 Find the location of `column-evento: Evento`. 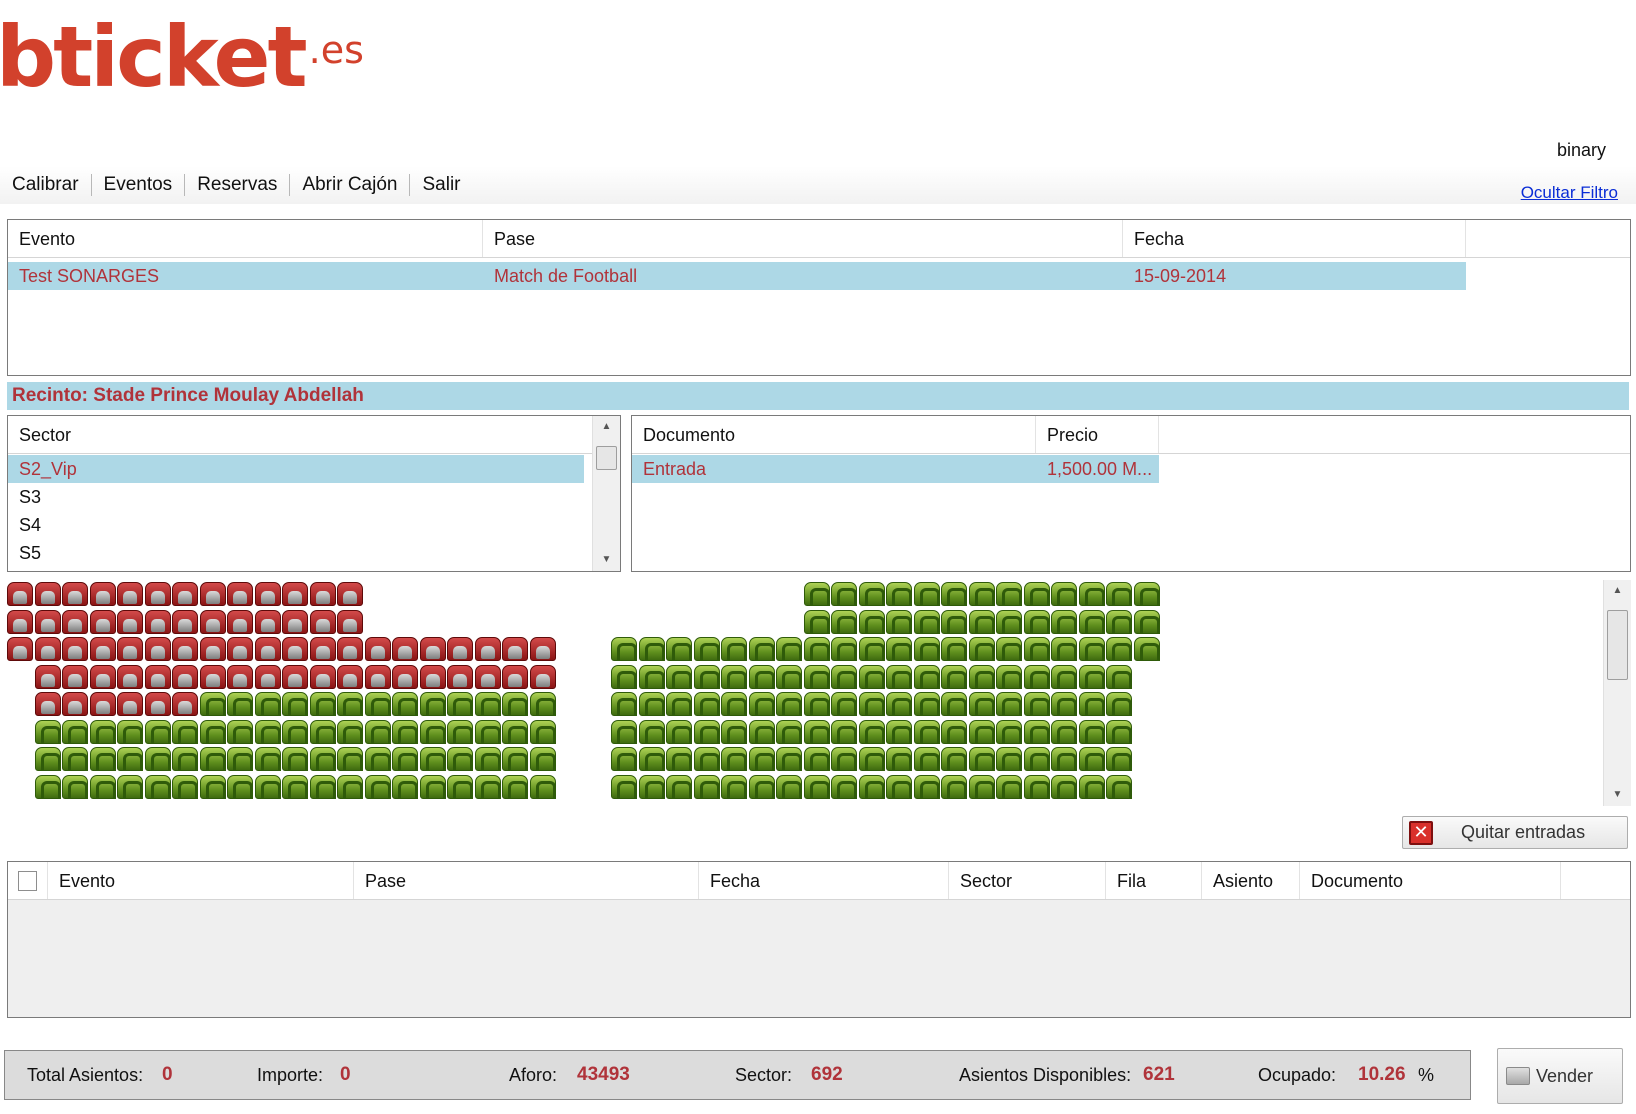

column-evento: Evento is located at coordinates (201, 880).